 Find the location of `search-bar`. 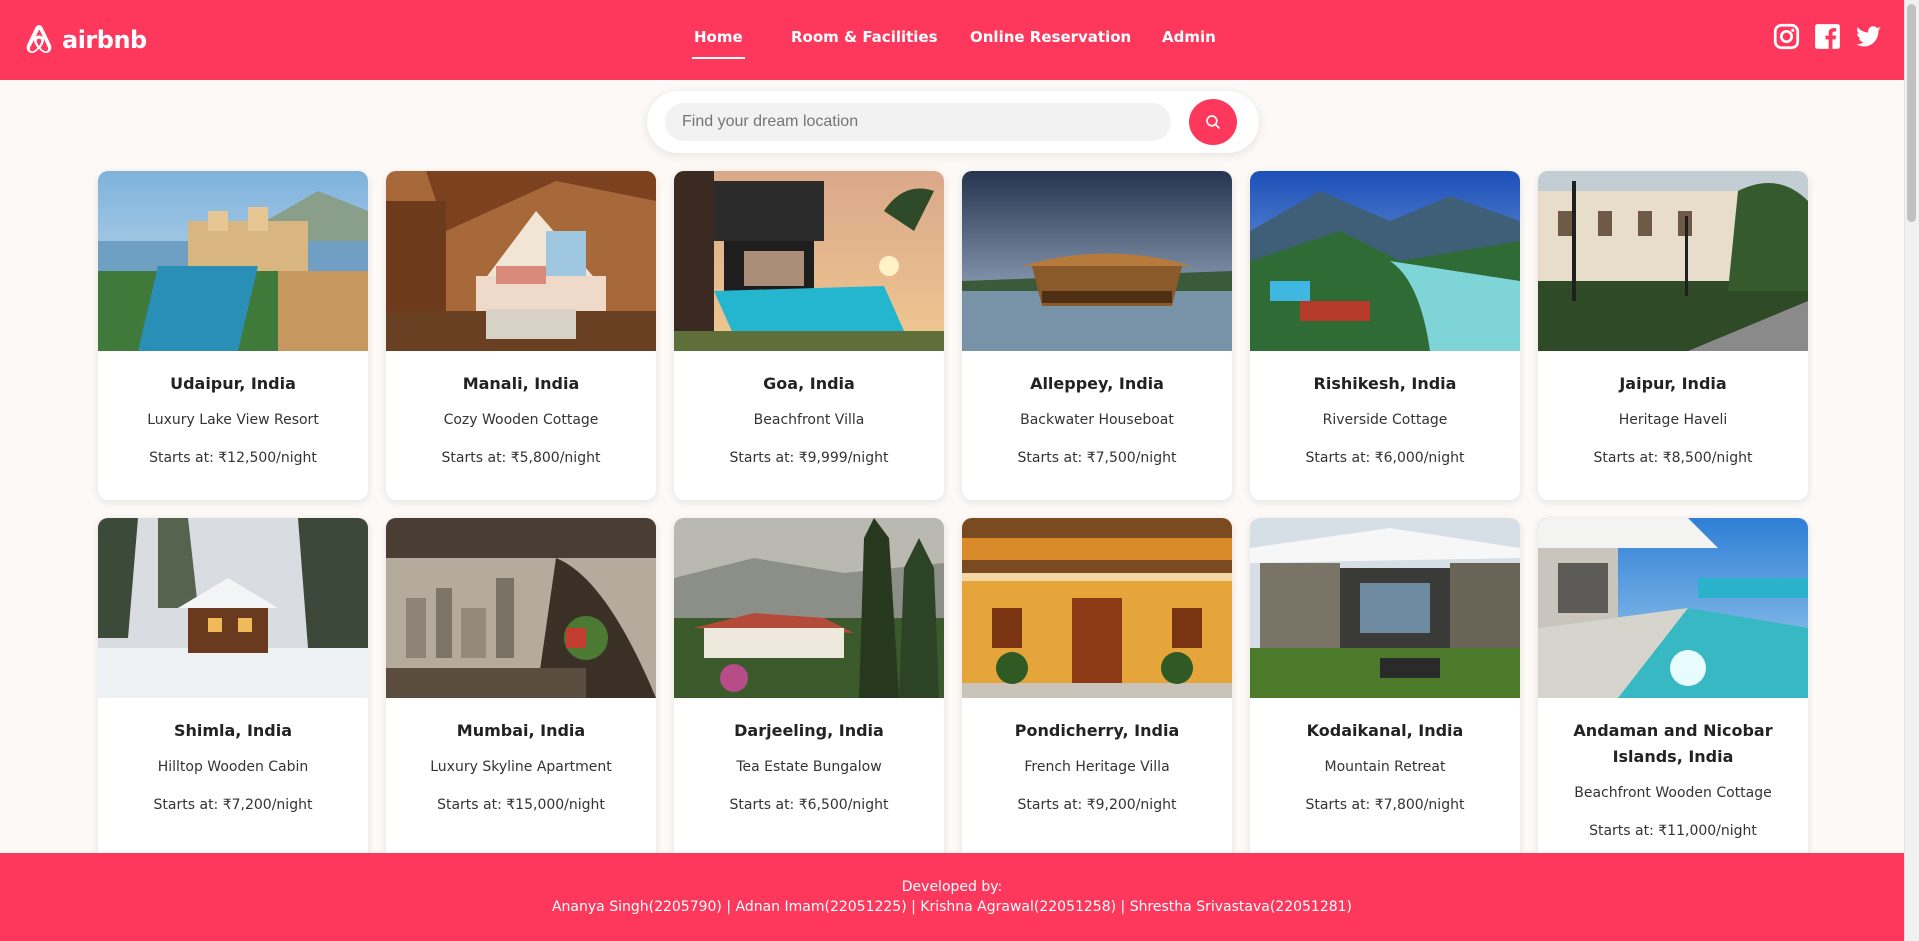

search-bar is located at coordinates (953, 122).